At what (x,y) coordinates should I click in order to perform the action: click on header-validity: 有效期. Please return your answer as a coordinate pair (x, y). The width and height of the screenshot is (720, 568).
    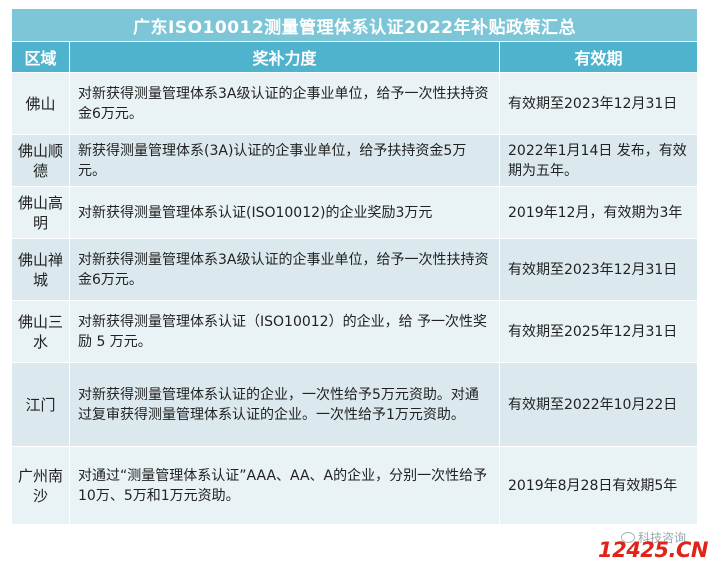
    Looking at the image, I should click on (598, 57).